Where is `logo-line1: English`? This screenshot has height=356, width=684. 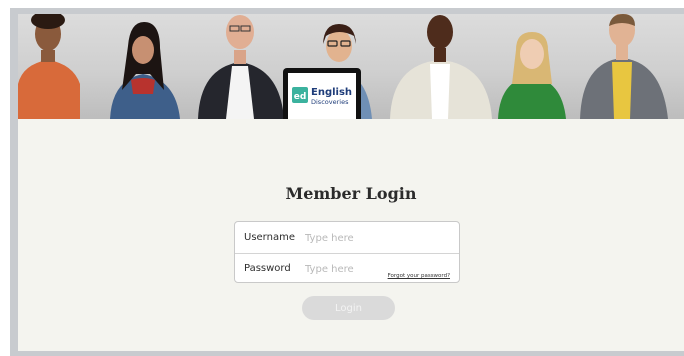
logo-line1: English is located at coordinates (331, 92).